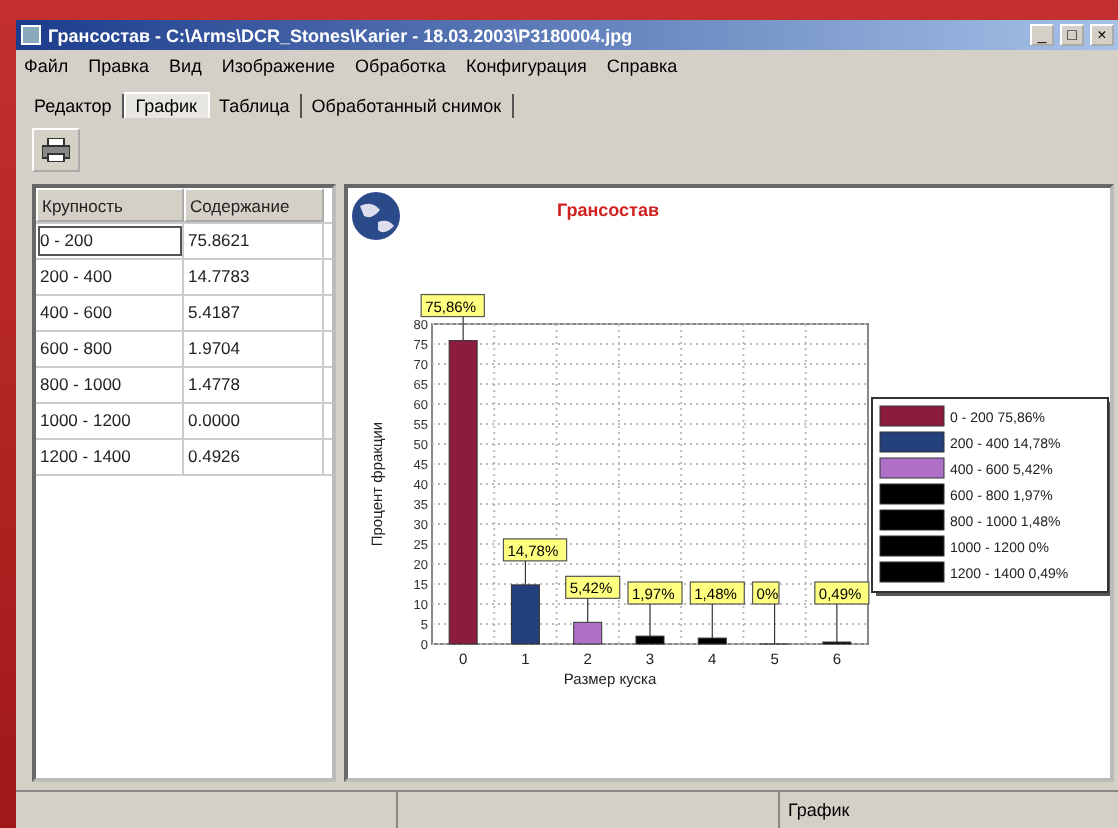  What do you see at coordinates (254, 457) in the screenshot?
I see `table-cell: 0.4926` at bounding box center [254, 457].